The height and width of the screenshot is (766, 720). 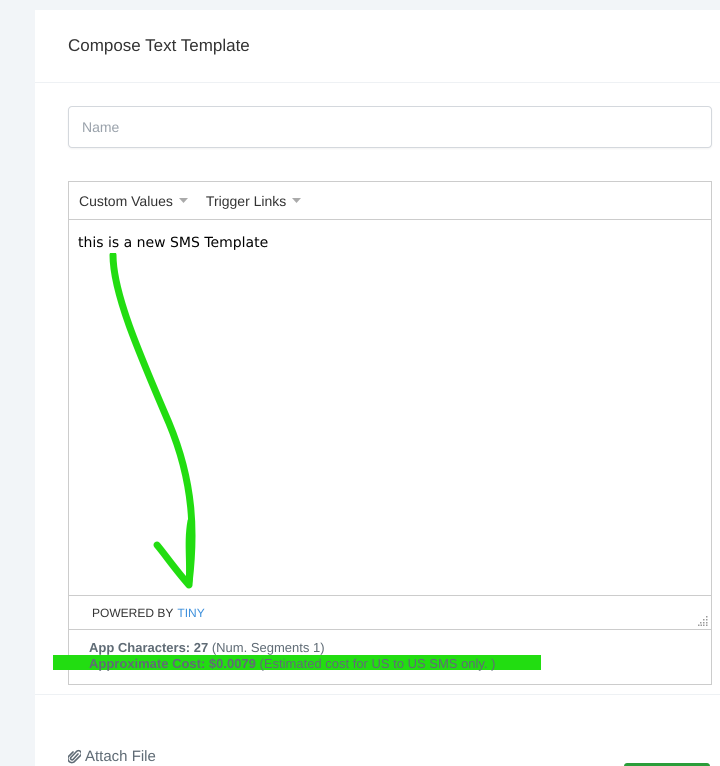 What do you see at coordinates (390, 127) in the screenshot?
I see `name-field: Name` at bounding box center [390, 127].